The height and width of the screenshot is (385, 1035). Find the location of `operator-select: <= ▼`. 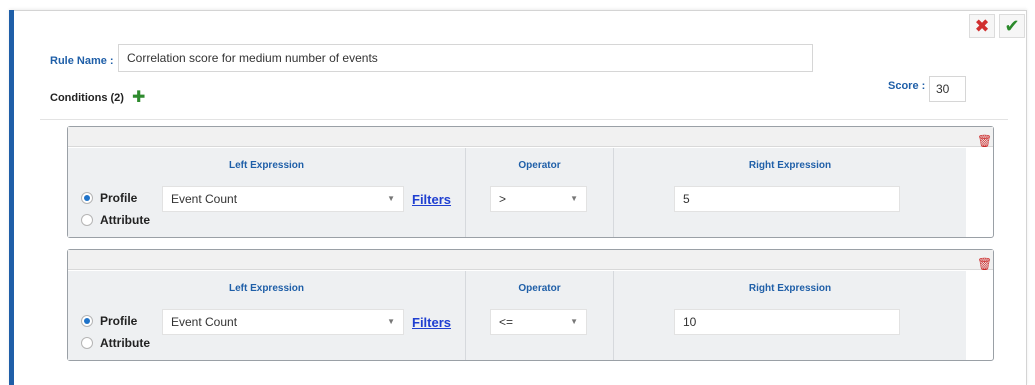

operator-select: <= ▼ is located at coordinates (538, 322).